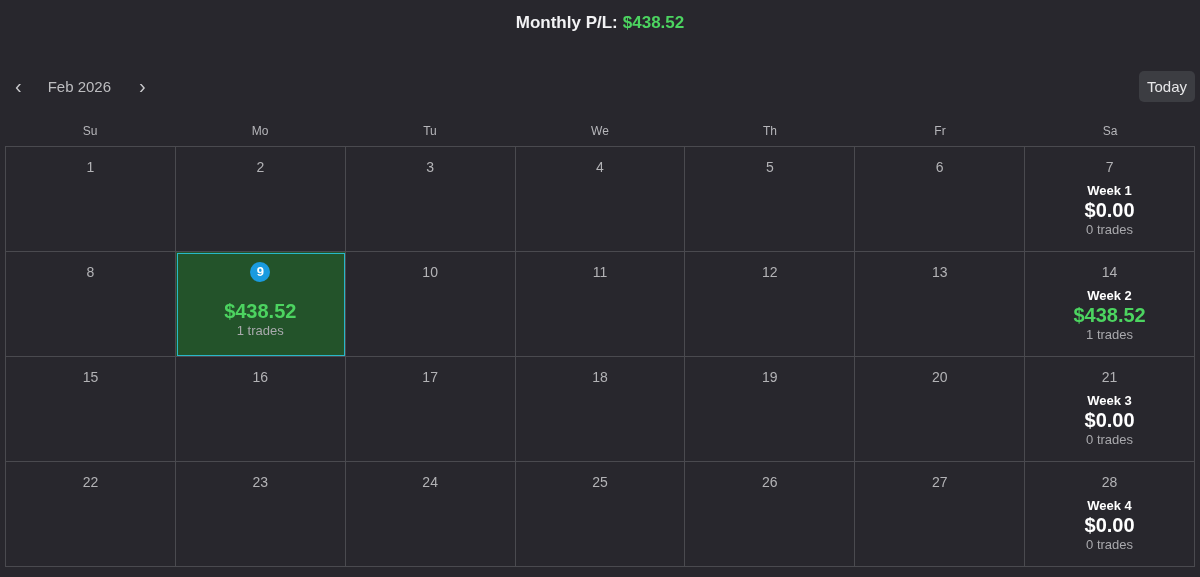 This screenshot has height=577, width=1200. What do you see at coordinates (79, 86) in the screenshot?
I see `month-label: Feb 2026` at bounding box center [79, 86].